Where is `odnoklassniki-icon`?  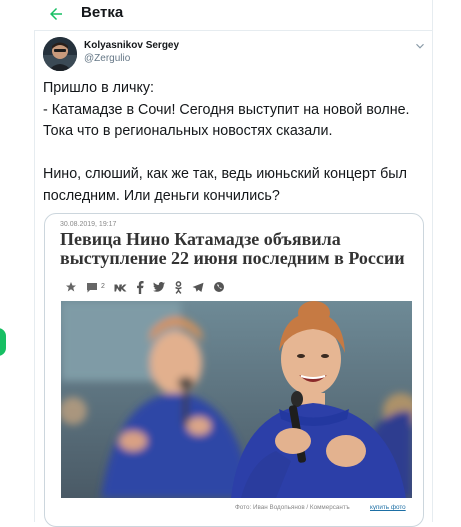 odnoklassniki-icon is located at coordinates (178, 287).